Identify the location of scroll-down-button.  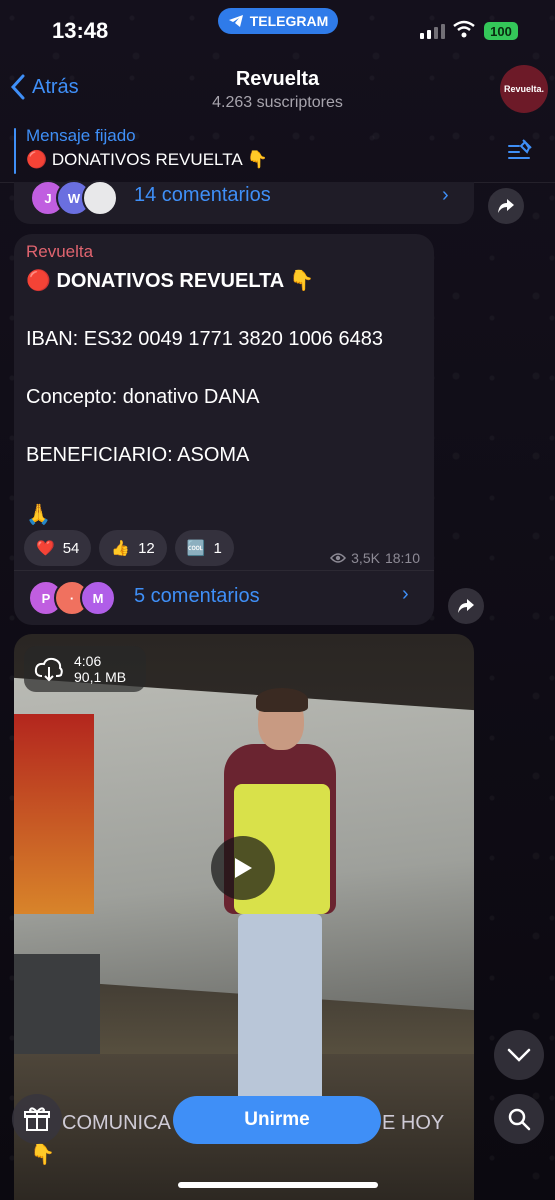
(519, 1055).